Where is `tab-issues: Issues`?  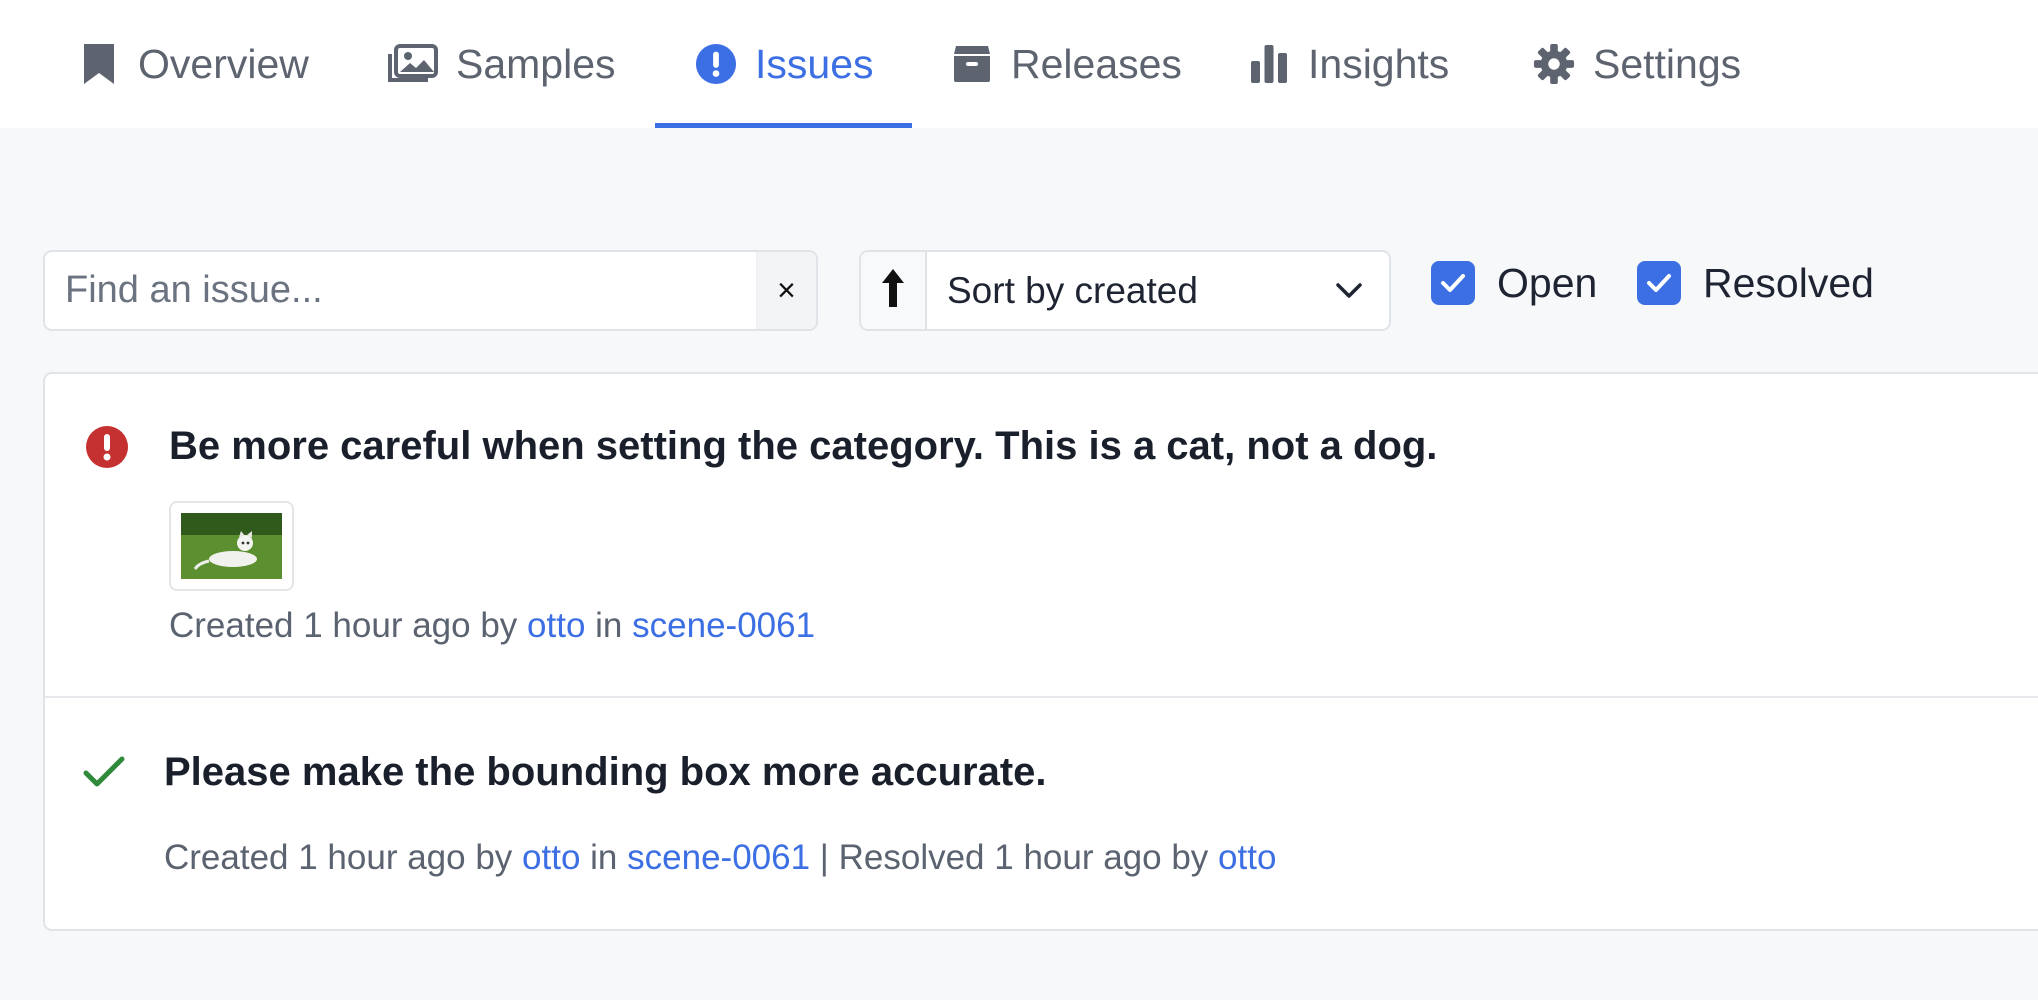 tab-issues: Issues is located at coordinates (784, 64).